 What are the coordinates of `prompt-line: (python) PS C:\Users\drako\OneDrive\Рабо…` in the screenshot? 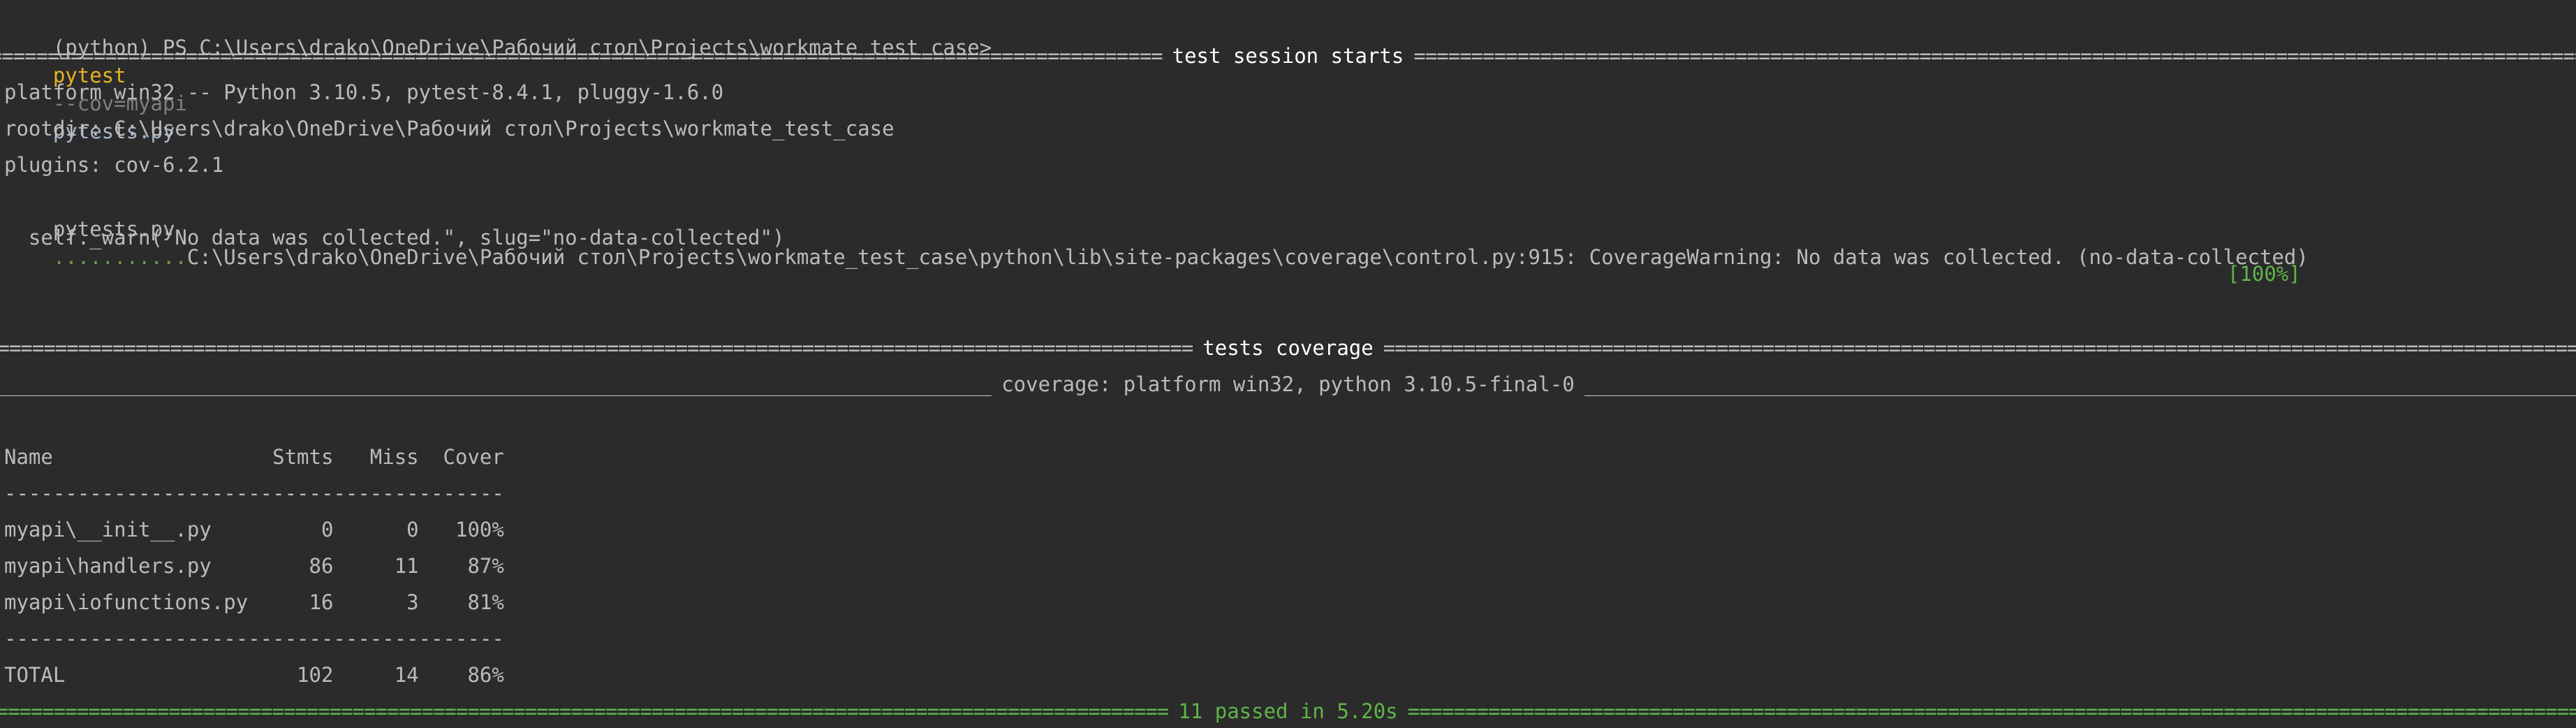 It's located at (498, 74).